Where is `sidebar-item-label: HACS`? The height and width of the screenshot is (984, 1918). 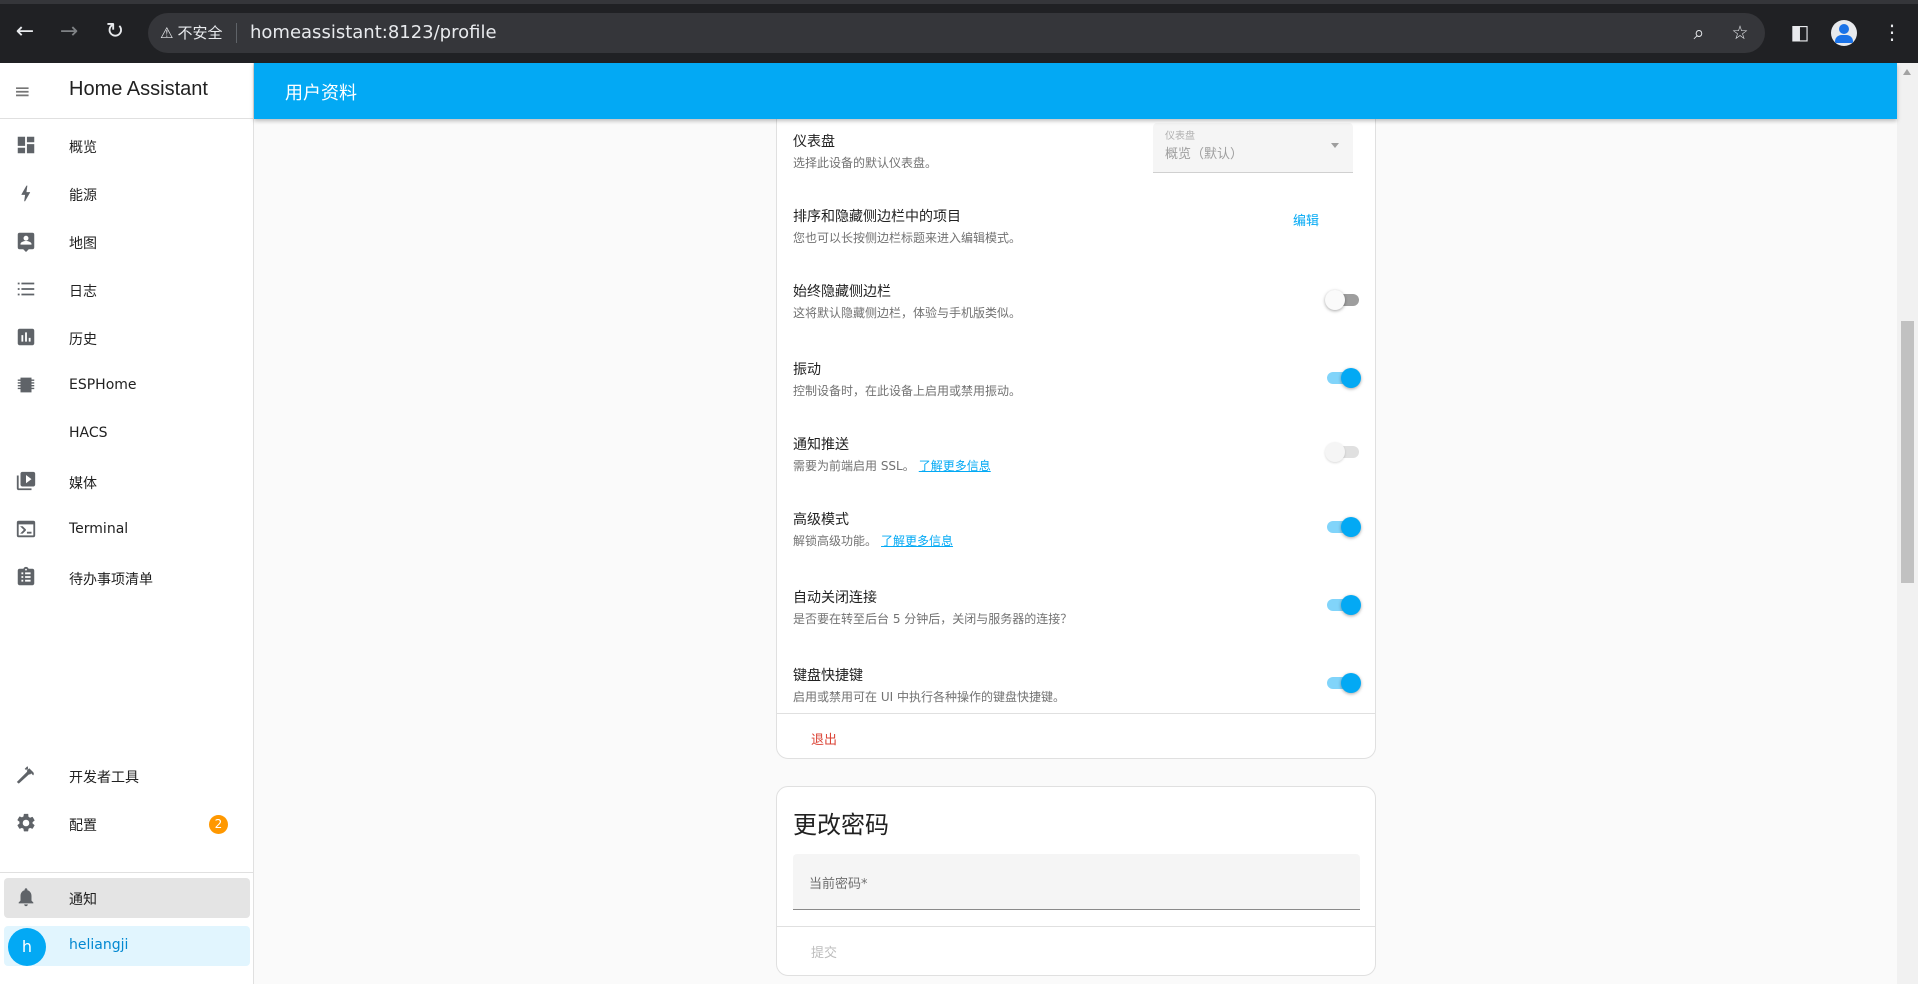
sidebar-item-label: HACS is located at coordinates (88, 433).